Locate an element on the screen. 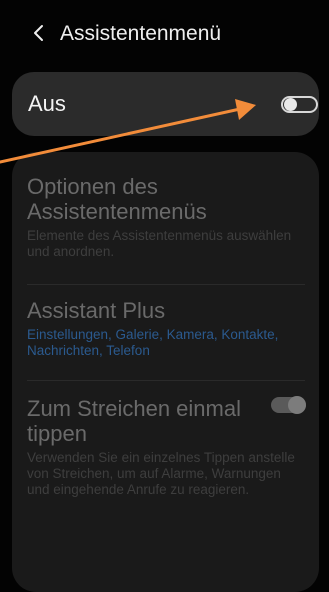 This screenshot has width=329, height=592. page-title: Assistentenmenü is located at coordinates (141, 33).